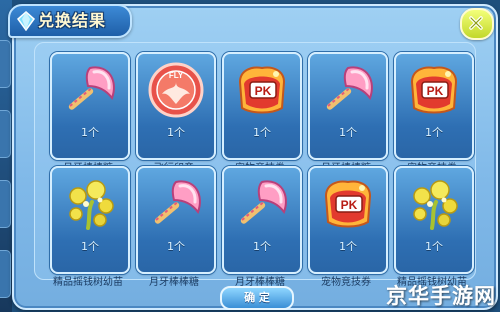 The image size is (500, 312). I want to click on close-icon, so click(476, 23).